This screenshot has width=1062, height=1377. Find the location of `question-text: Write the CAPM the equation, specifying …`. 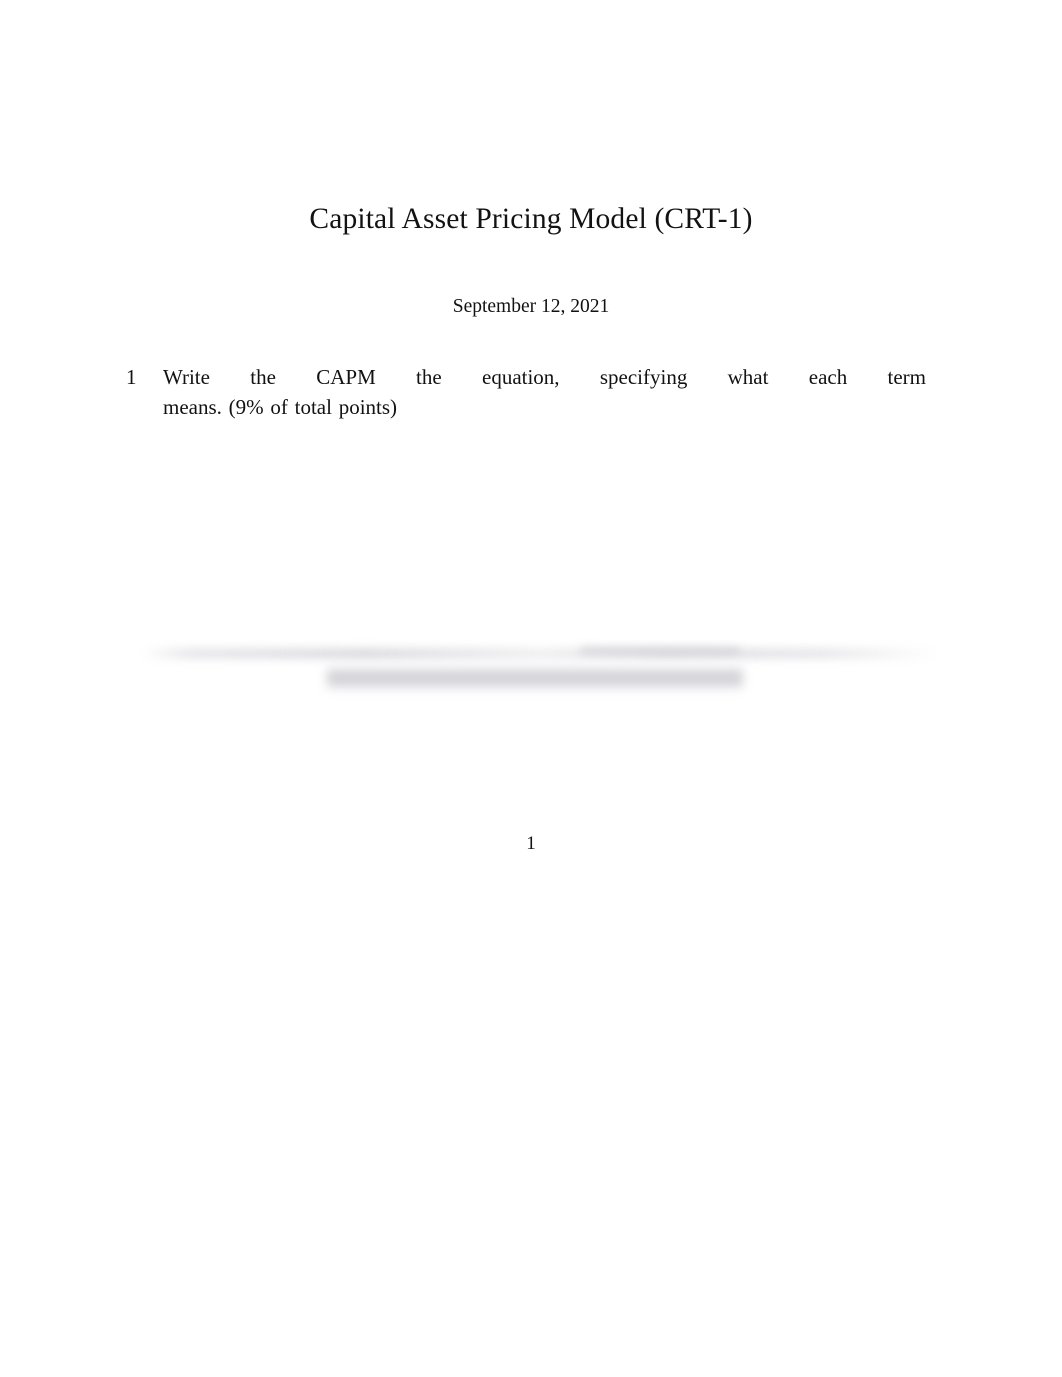

question-text: Write the CAPM the equation, specifying … is located at coordinates (544, 392).